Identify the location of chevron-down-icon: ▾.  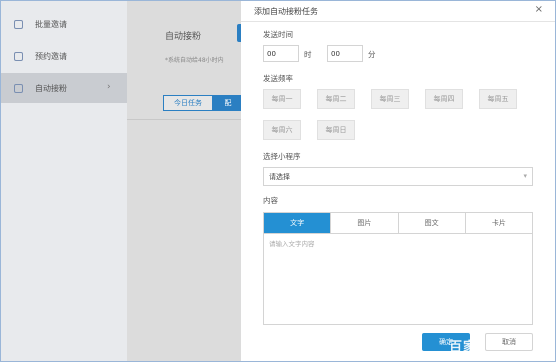
(525, 176).